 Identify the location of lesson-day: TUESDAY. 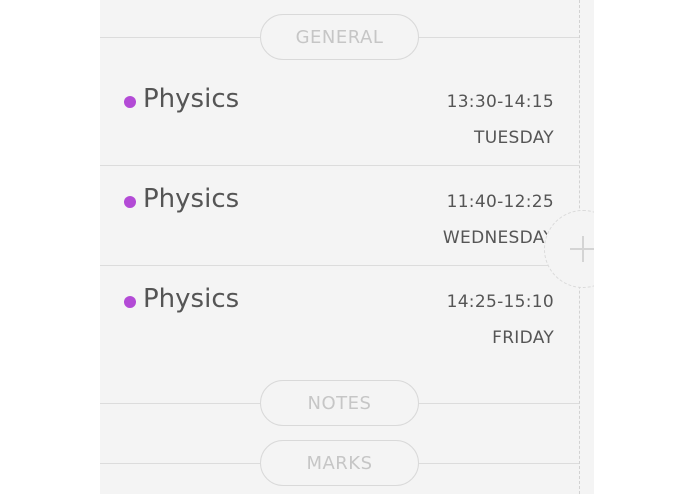
(514, 138).